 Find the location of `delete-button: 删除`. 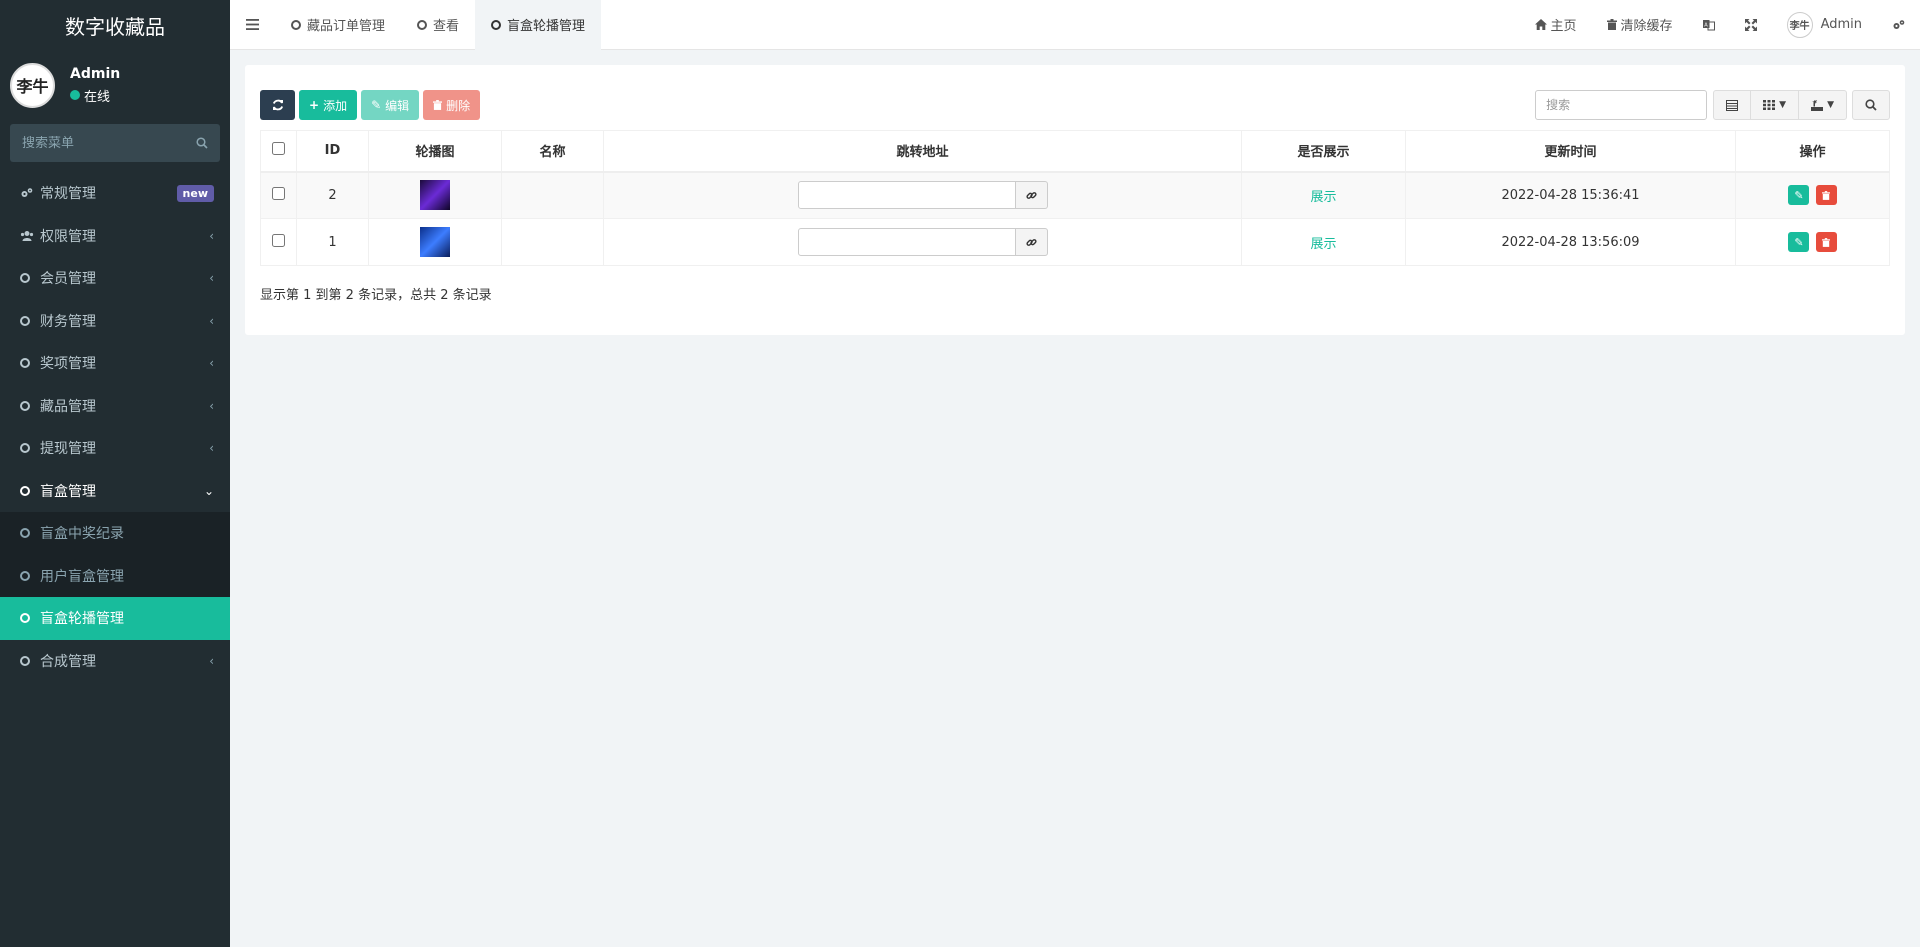

delete-button: 删除 is located at coordinates (452, 105).